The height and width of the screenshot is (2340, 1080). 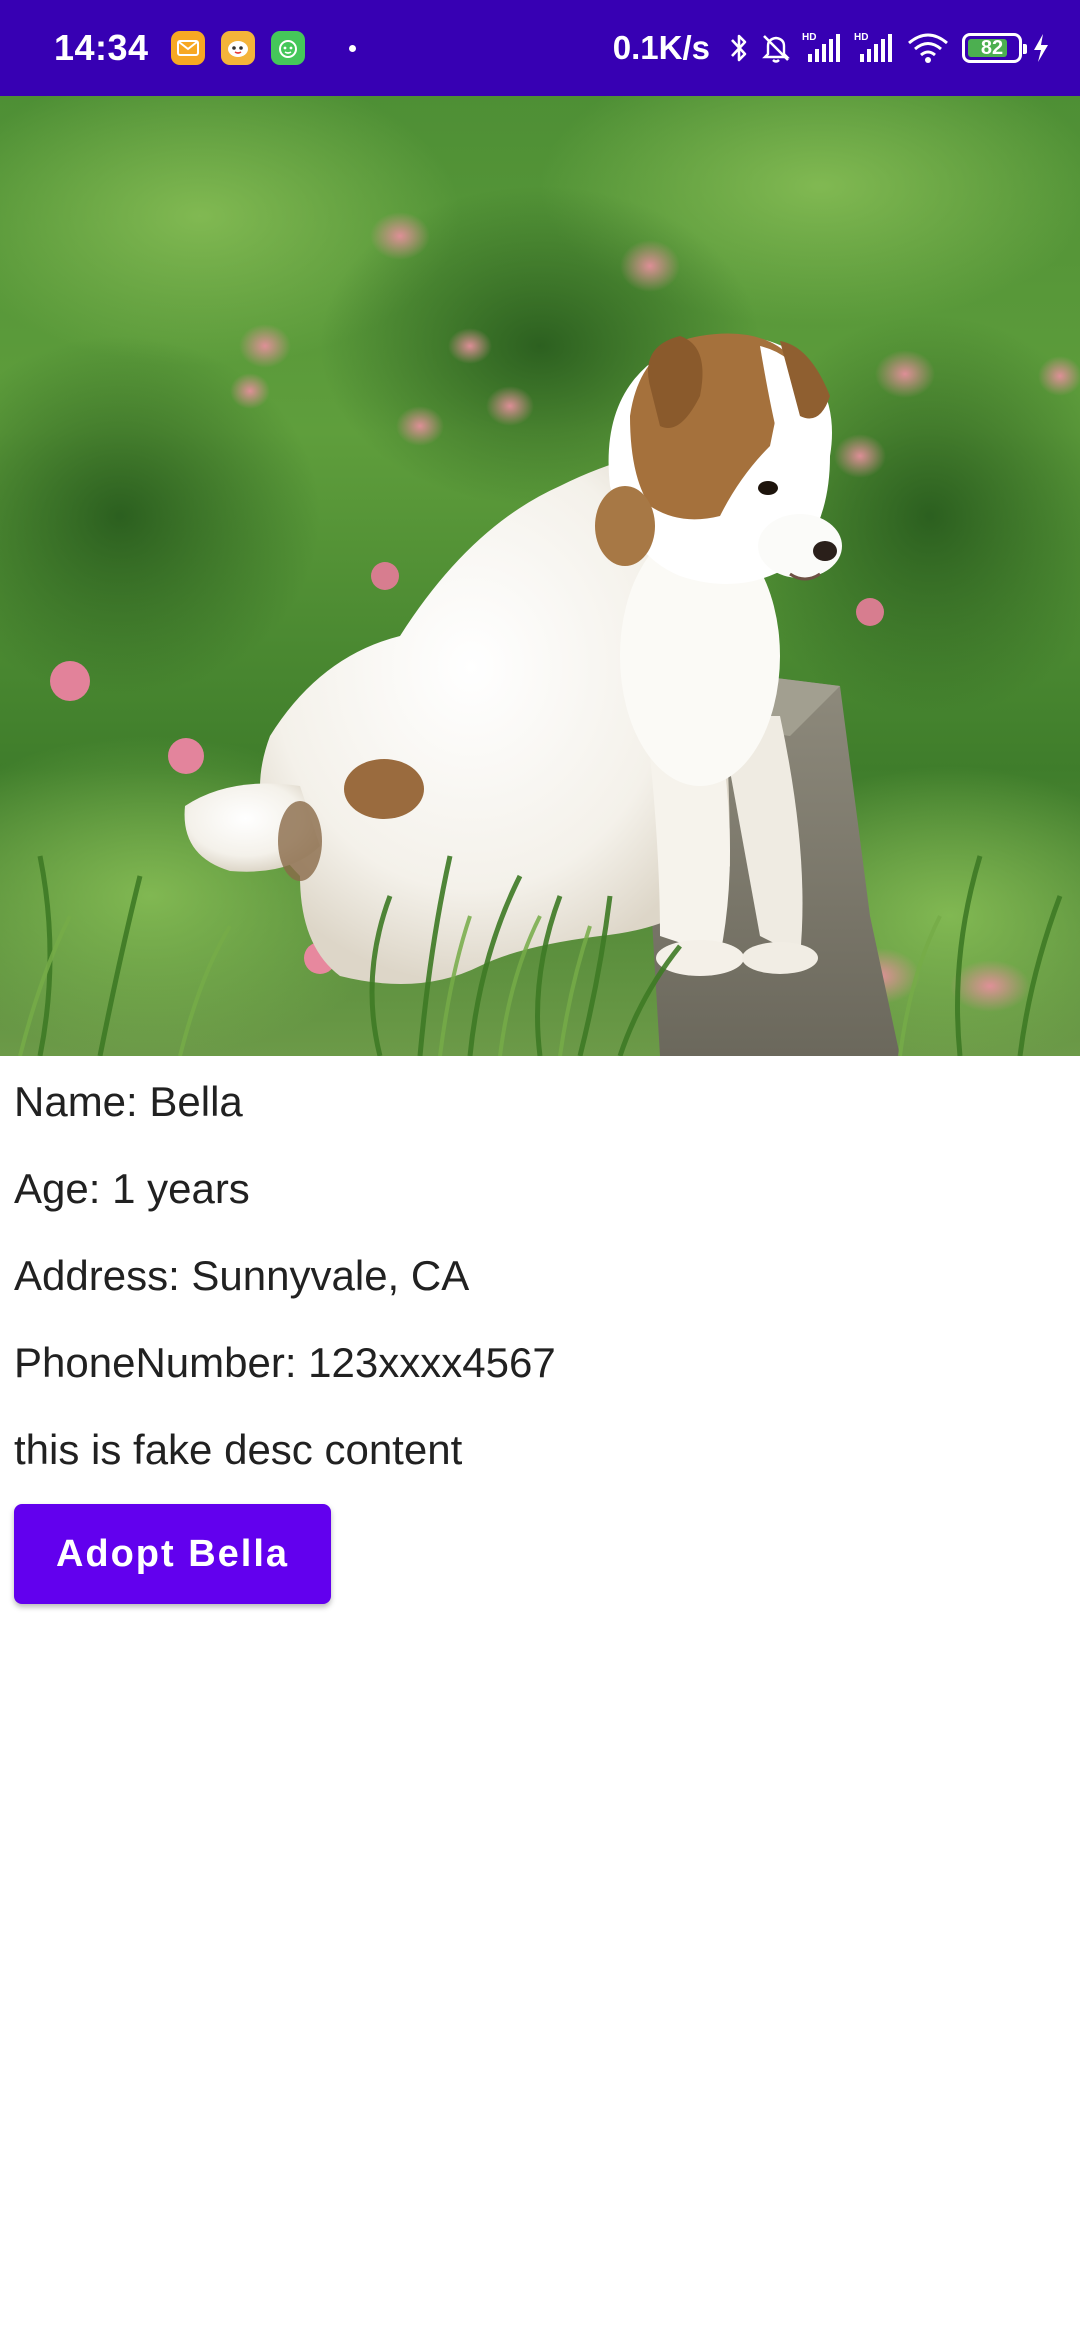 What do you see at coordinates (661, 47) in the screenshot?
I see `network-speed: 0.1K/s` at bounding box center [661, 47].